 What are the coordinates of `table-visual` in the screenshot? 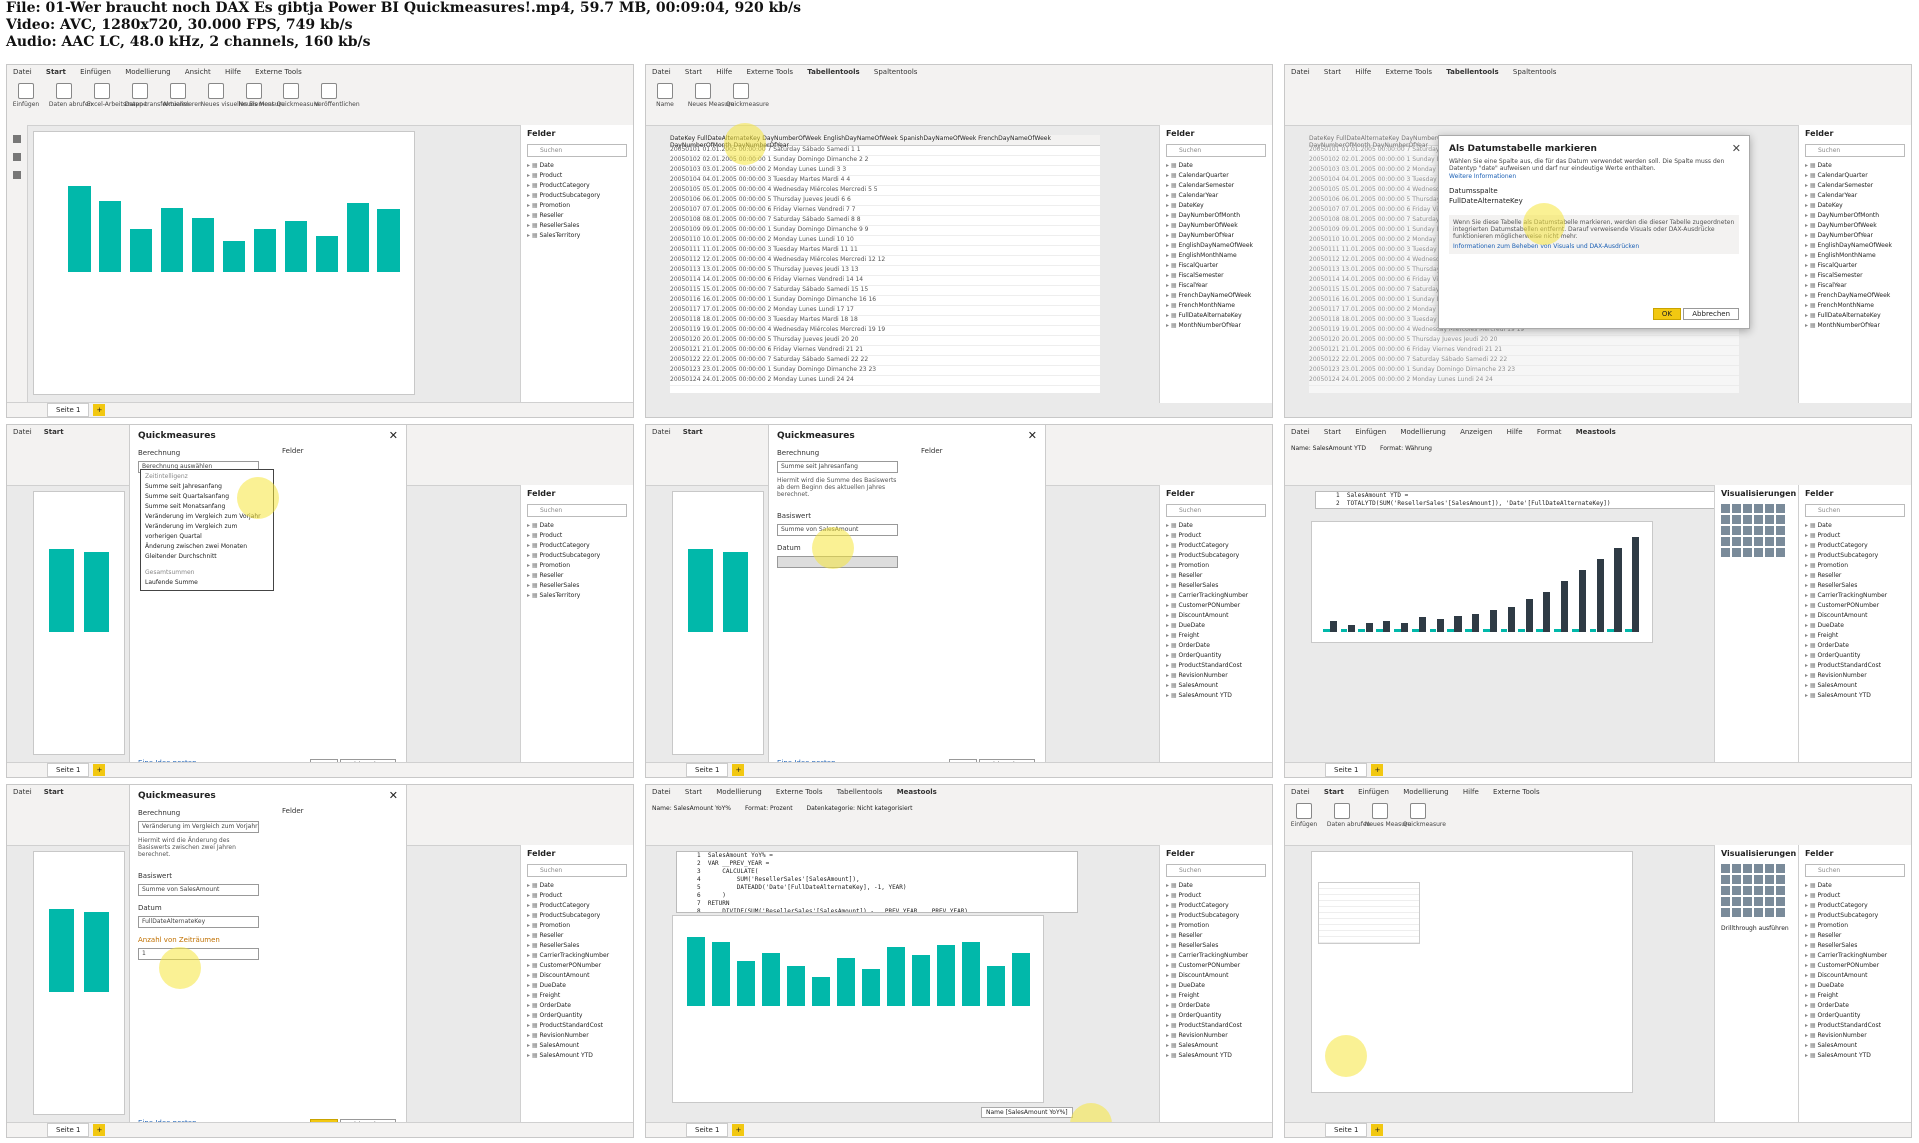 It's located at (1369, 913).